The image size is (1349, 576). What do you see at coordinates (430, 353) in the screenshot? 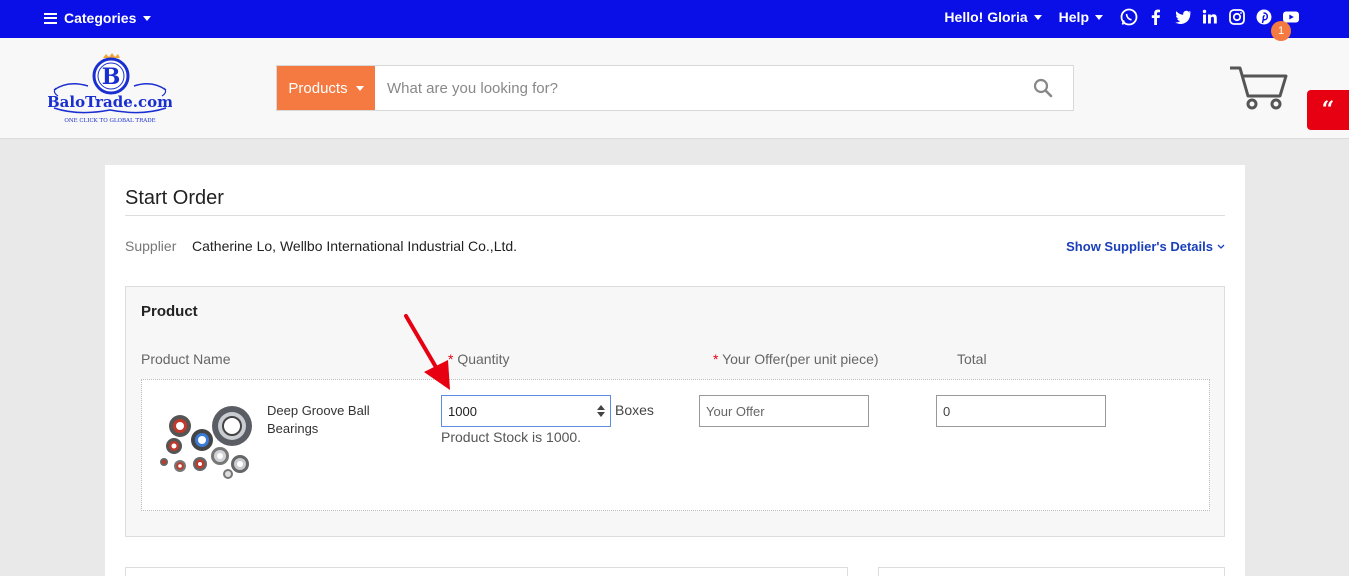
I see `annotation-arrow-icon` at bounding box center [430, 353].